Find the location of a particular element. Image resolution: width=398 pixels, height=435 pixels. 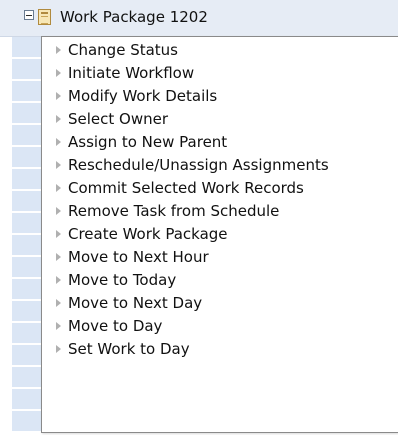

menu-item-label: Change Status is located at coordinates (123, 49).